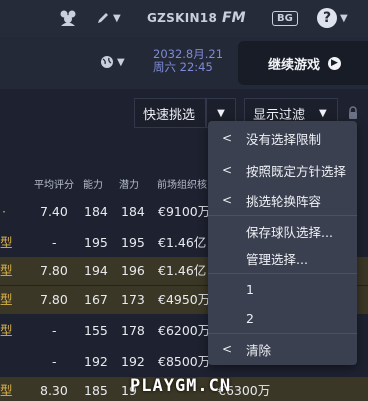 Image resolution: width=368 pixels, height=401 pixels. What do you see at coordinates (133, 211) in the screenshot?
I see `potential-cell: 184` at bounding box center [133, 211].